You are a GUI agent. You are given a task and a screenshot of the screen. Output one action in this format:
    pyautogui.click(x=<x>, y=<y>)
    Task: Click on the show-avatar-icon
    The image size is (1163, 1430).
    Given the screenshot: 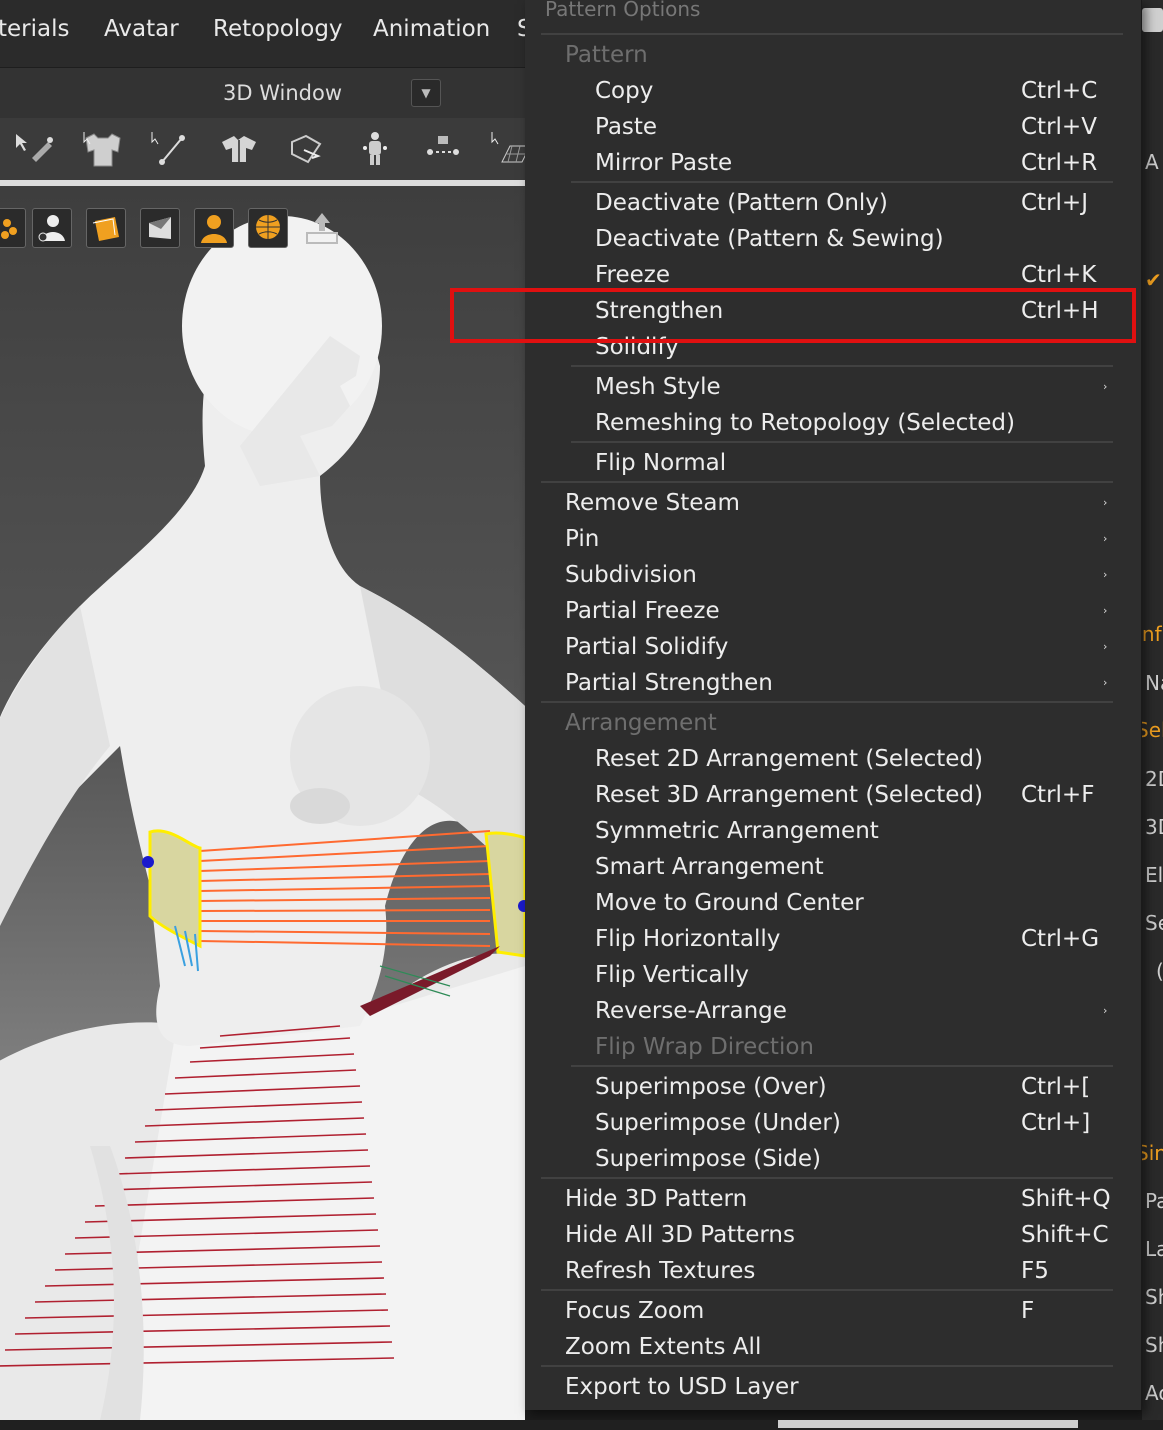 What is the action you would take?
    pyautogui.click(x=52, y=228)
    